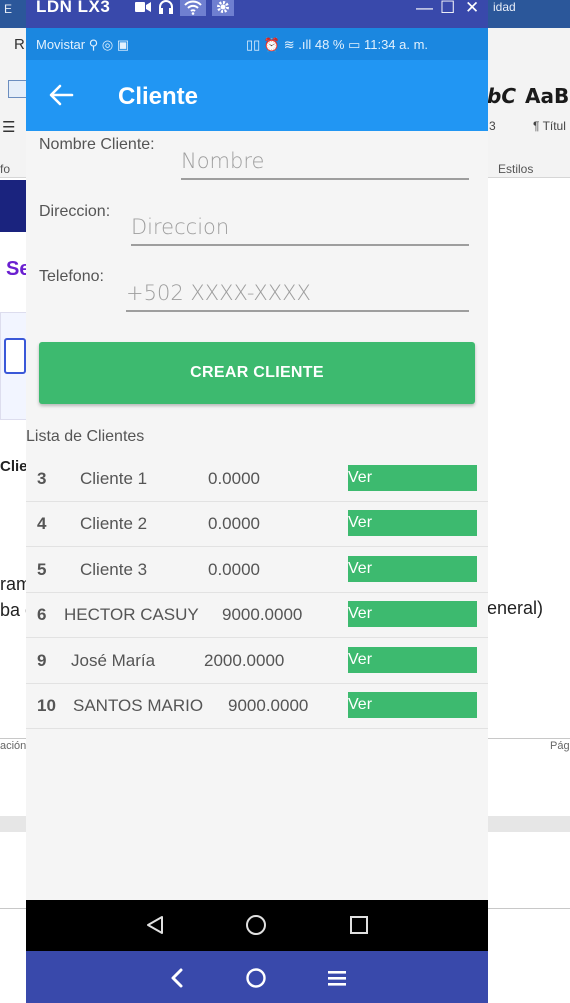 The height and width of the screenshot is (1003, 570). Describe the element at coordinates (75, 211) in the screenshot. I see `address-label: Direccion:` at that location.